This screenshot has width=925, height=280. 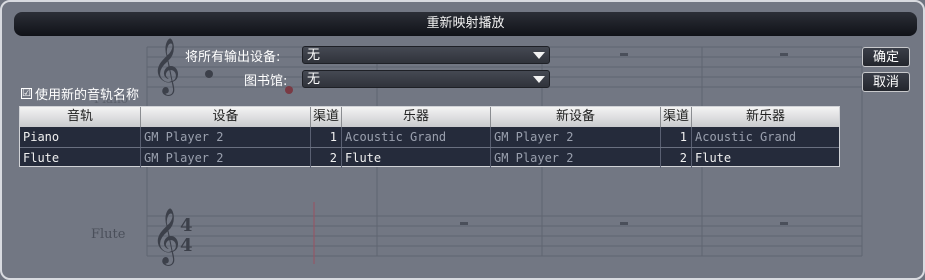 What do you see at coordinates (416, 137) in the screenshot?
I see `cell-instrument: Acoustic Grand` at bounding box center [416, 137].